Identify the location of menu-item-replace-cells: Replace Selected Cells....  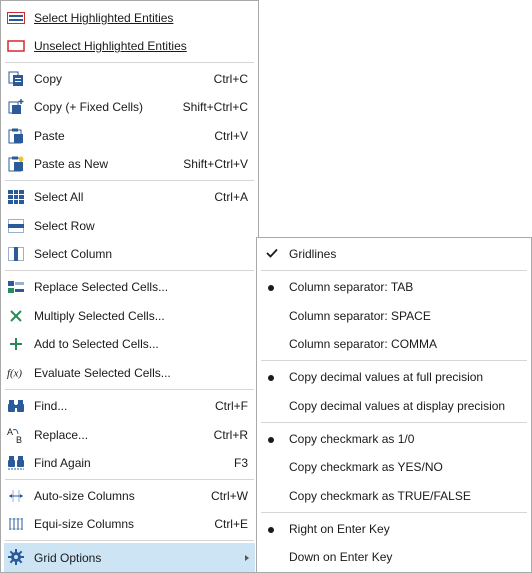
(129, 287).